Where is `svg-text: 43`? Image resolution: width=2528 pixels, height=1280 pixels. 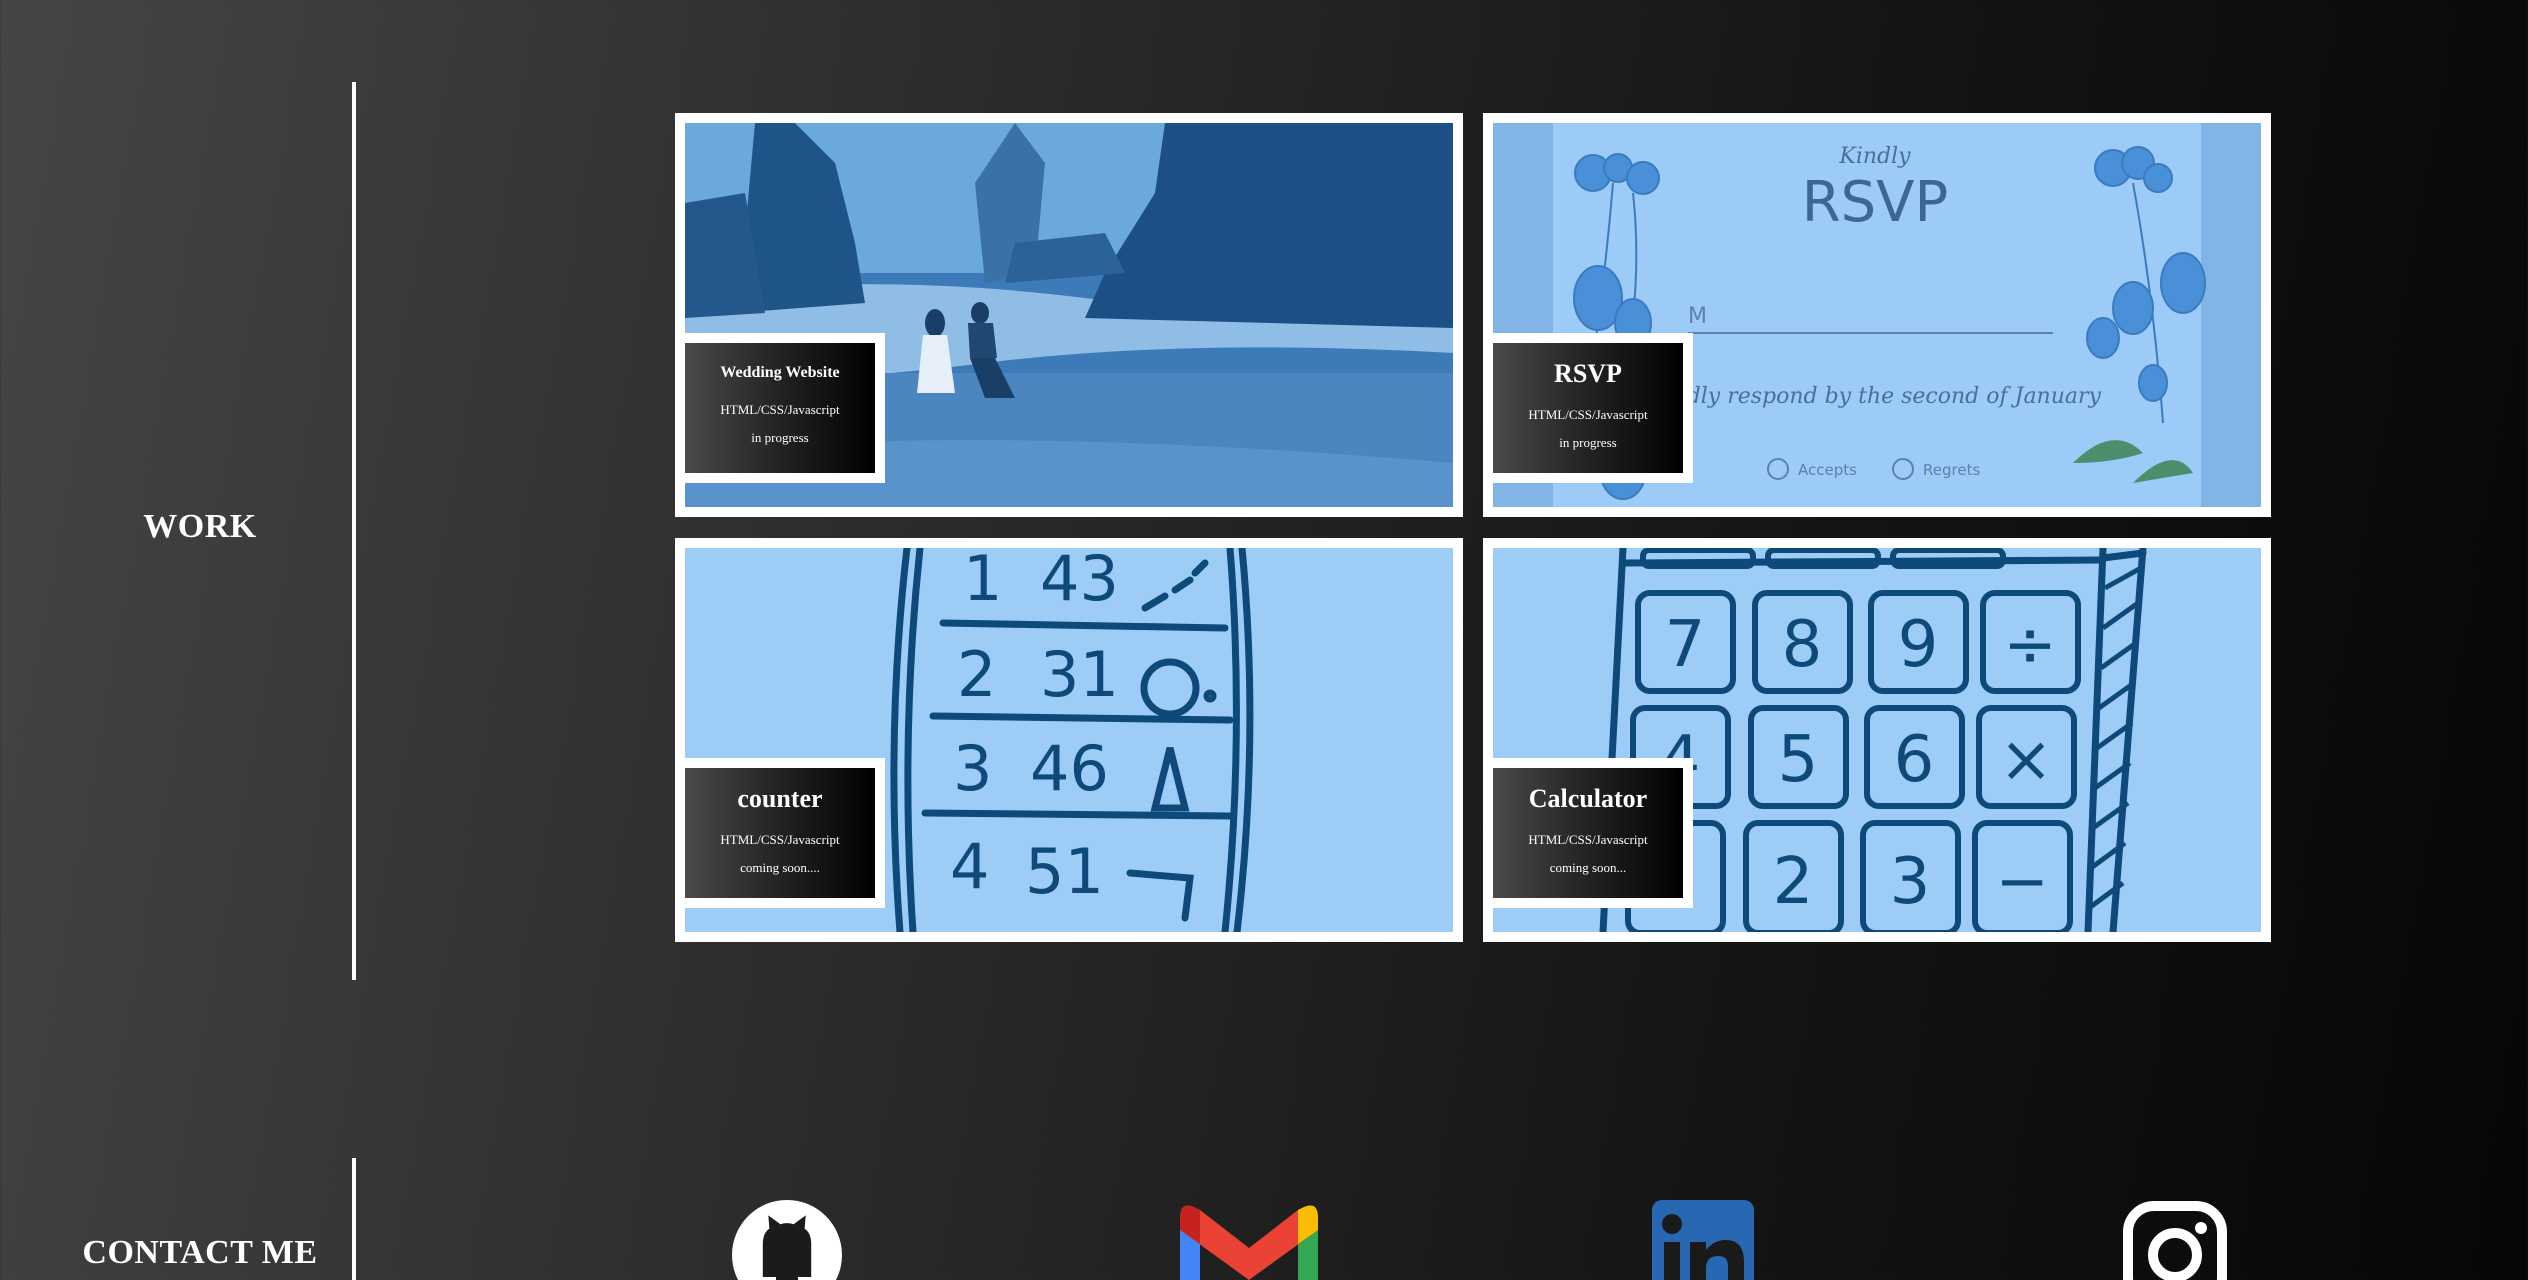 svg-text: 43 is located at coordinates (1079, 581).